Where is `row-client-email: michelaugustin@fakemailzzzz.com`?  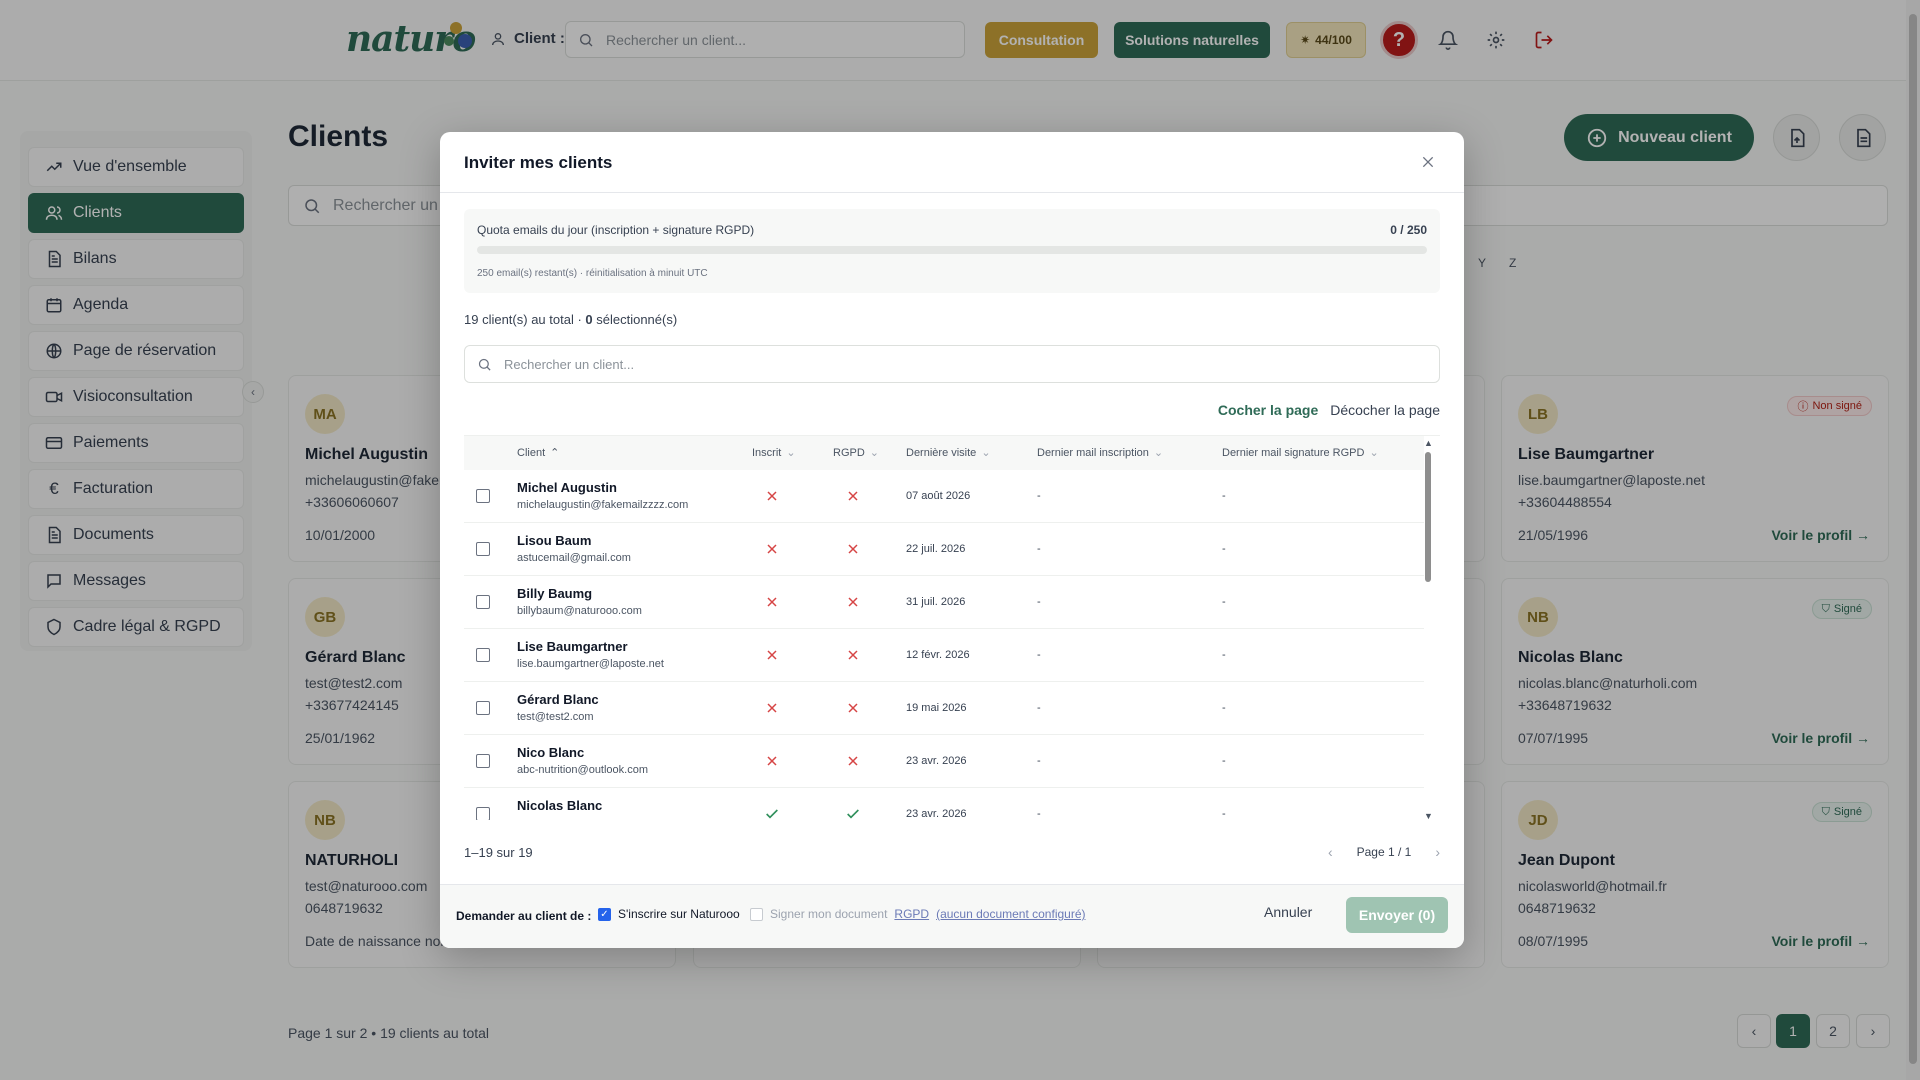 row-client-email: michelaugustin@fakemailzzzz.com is located at coordinates (603, 505).